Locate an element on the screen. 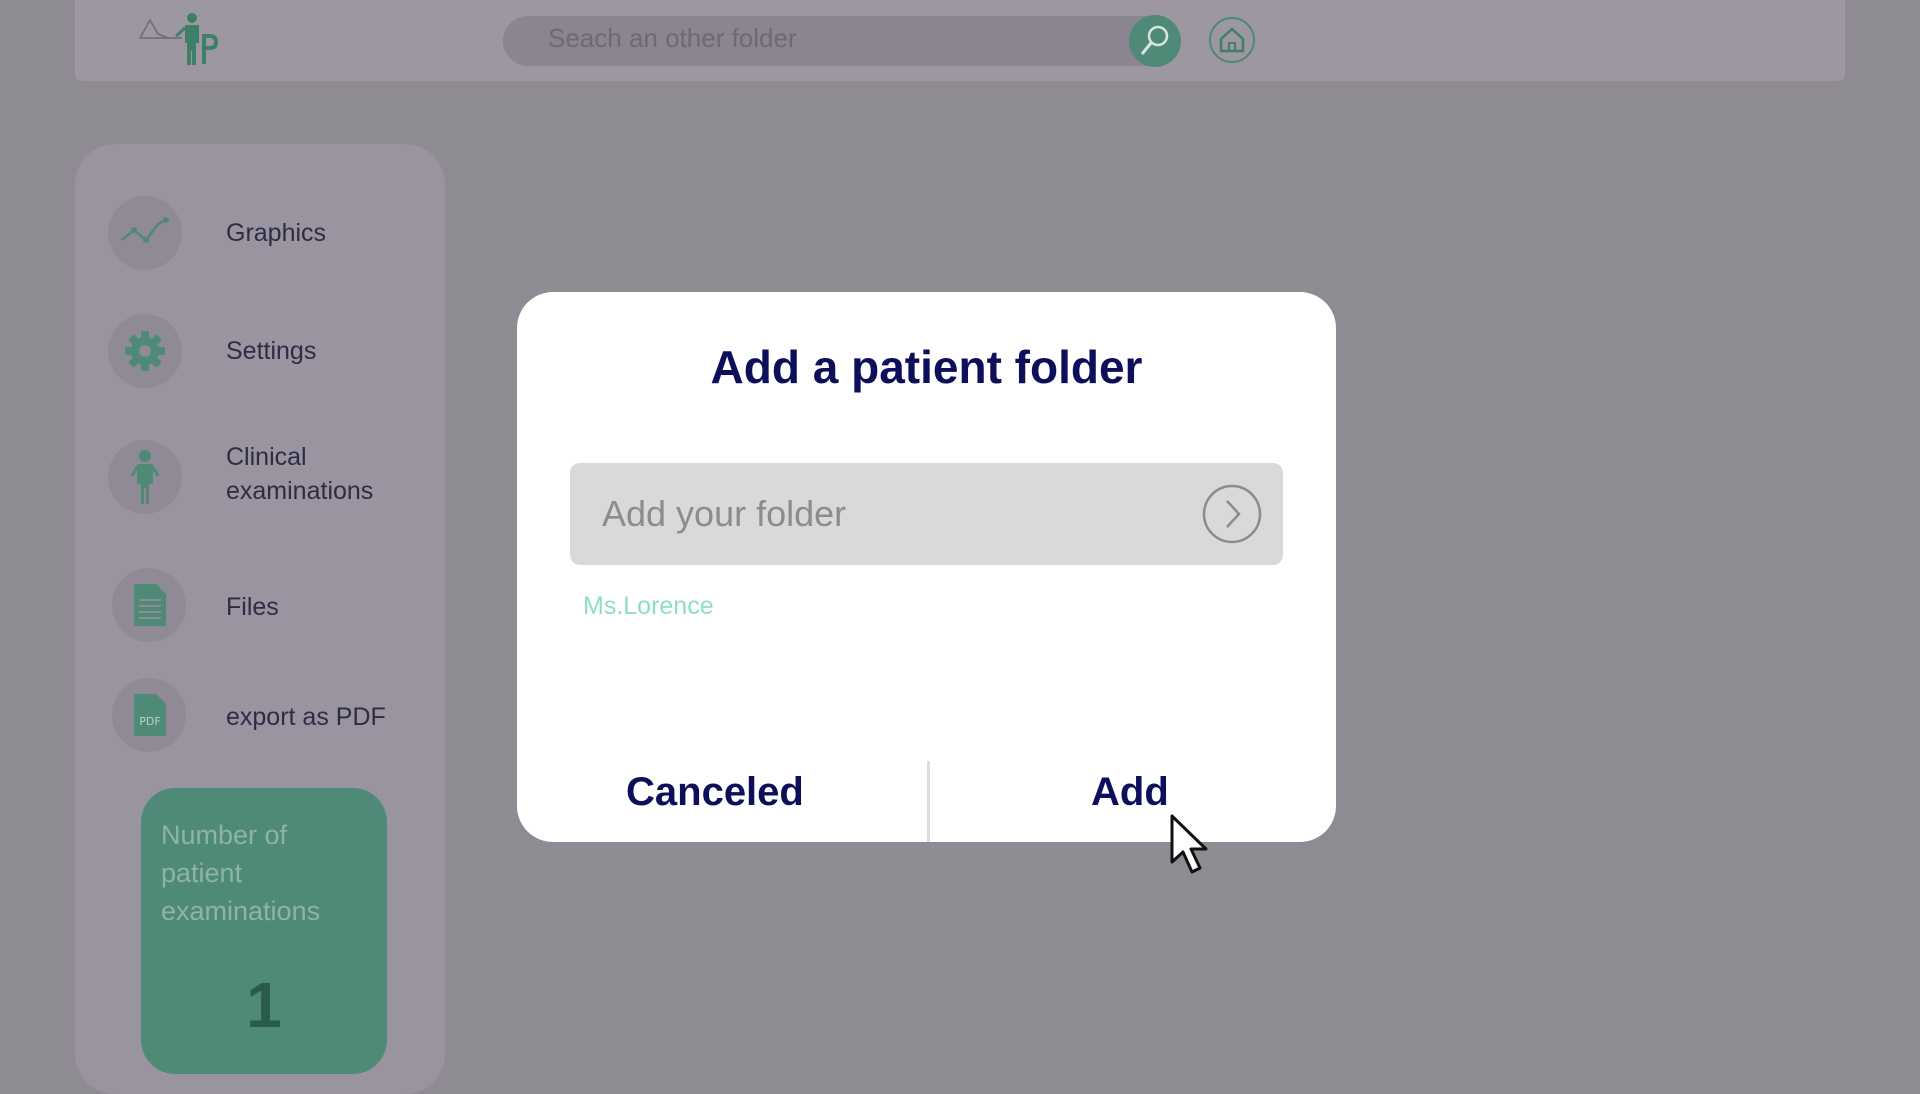  svg-text: PDF is located at coordinates (149, 721).